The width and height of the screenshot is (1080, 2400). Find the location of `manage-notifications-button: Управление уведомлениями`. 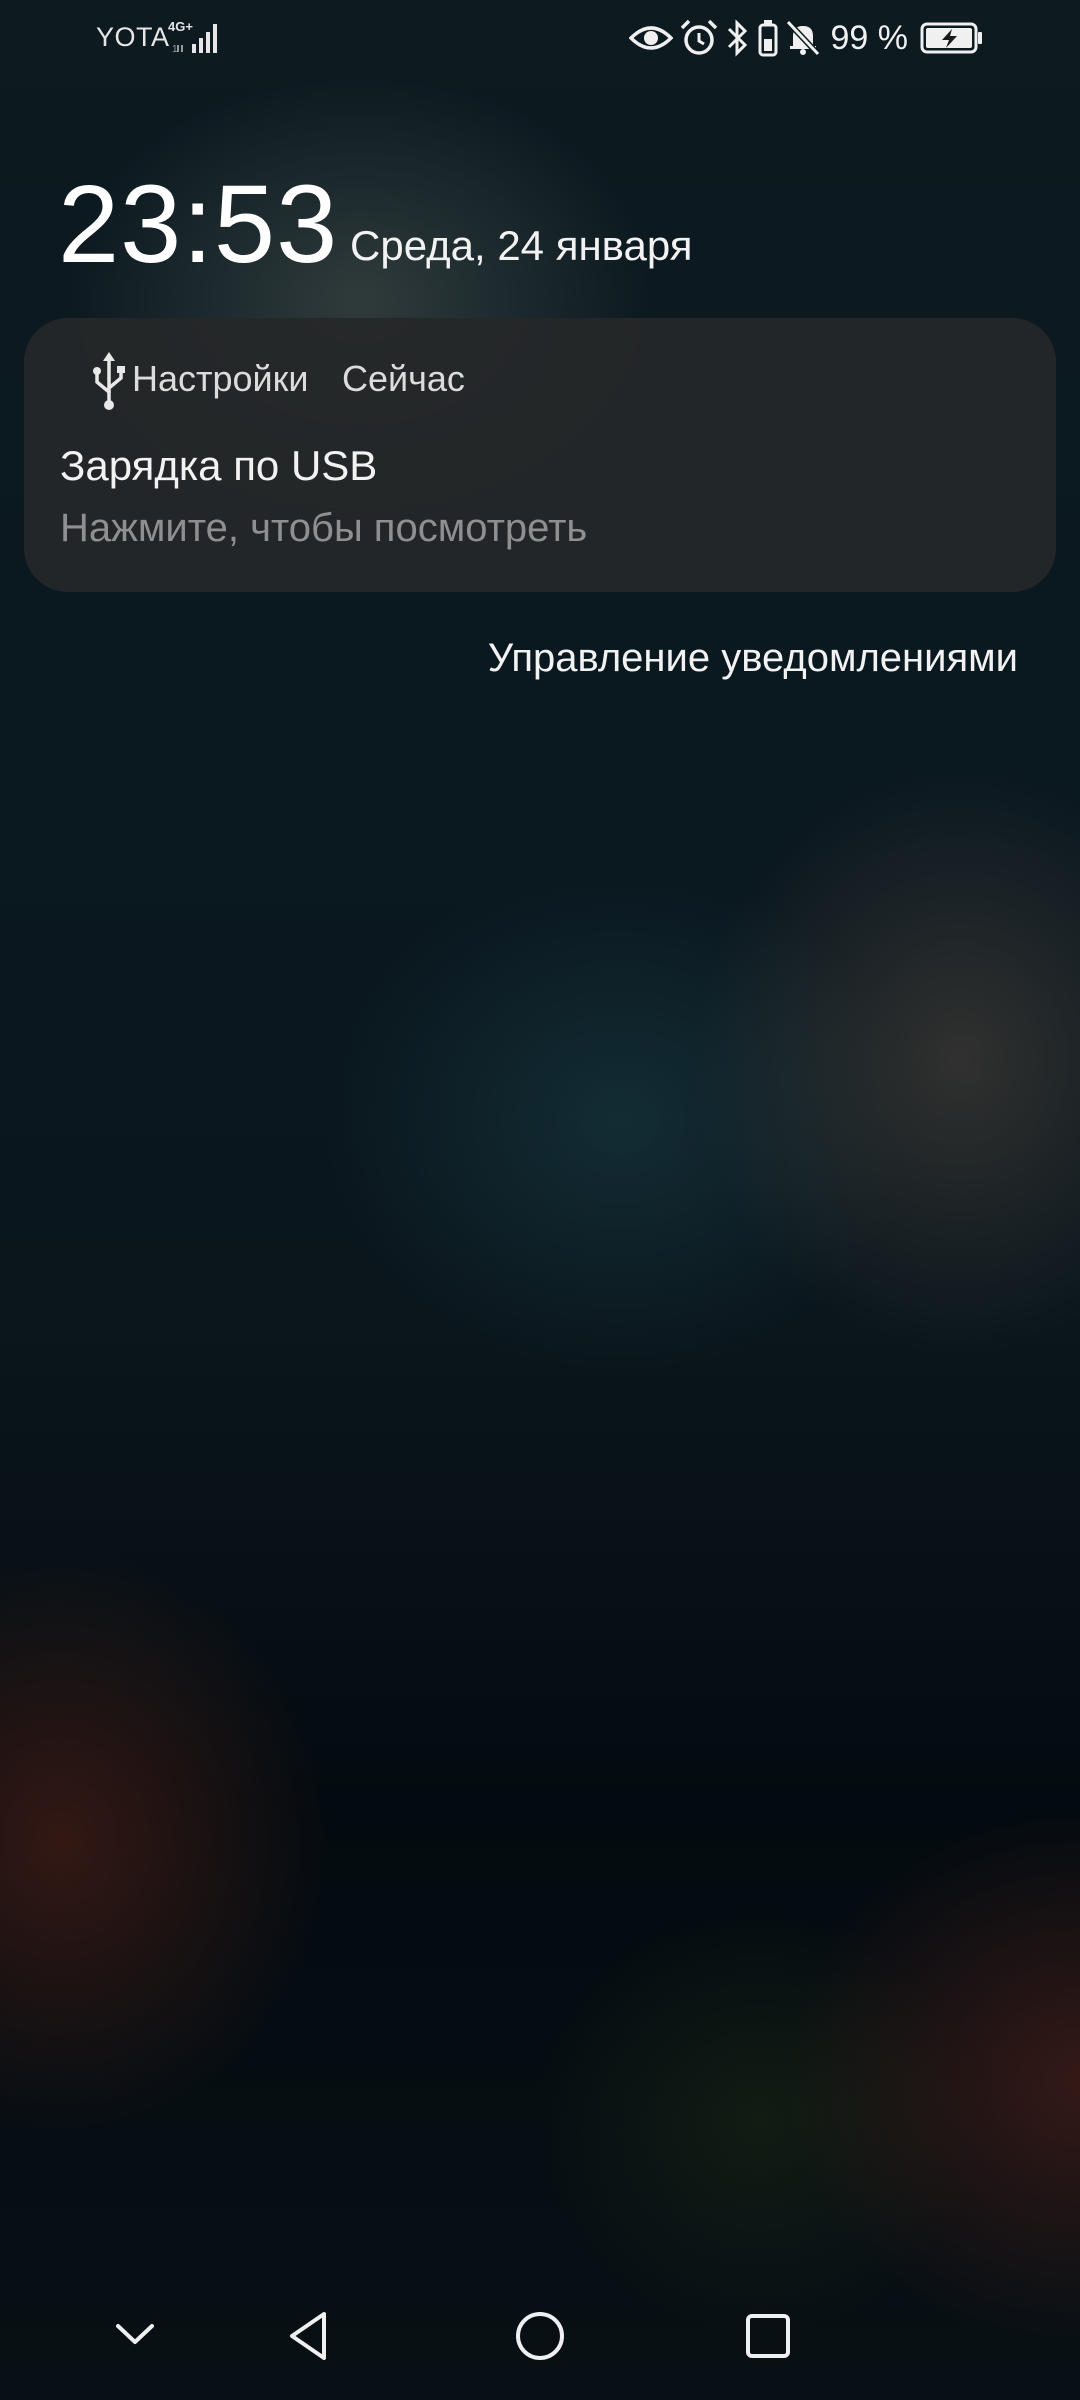

manage-notifications-button: Управление уведомлениями is located at coordinates (753, 658).